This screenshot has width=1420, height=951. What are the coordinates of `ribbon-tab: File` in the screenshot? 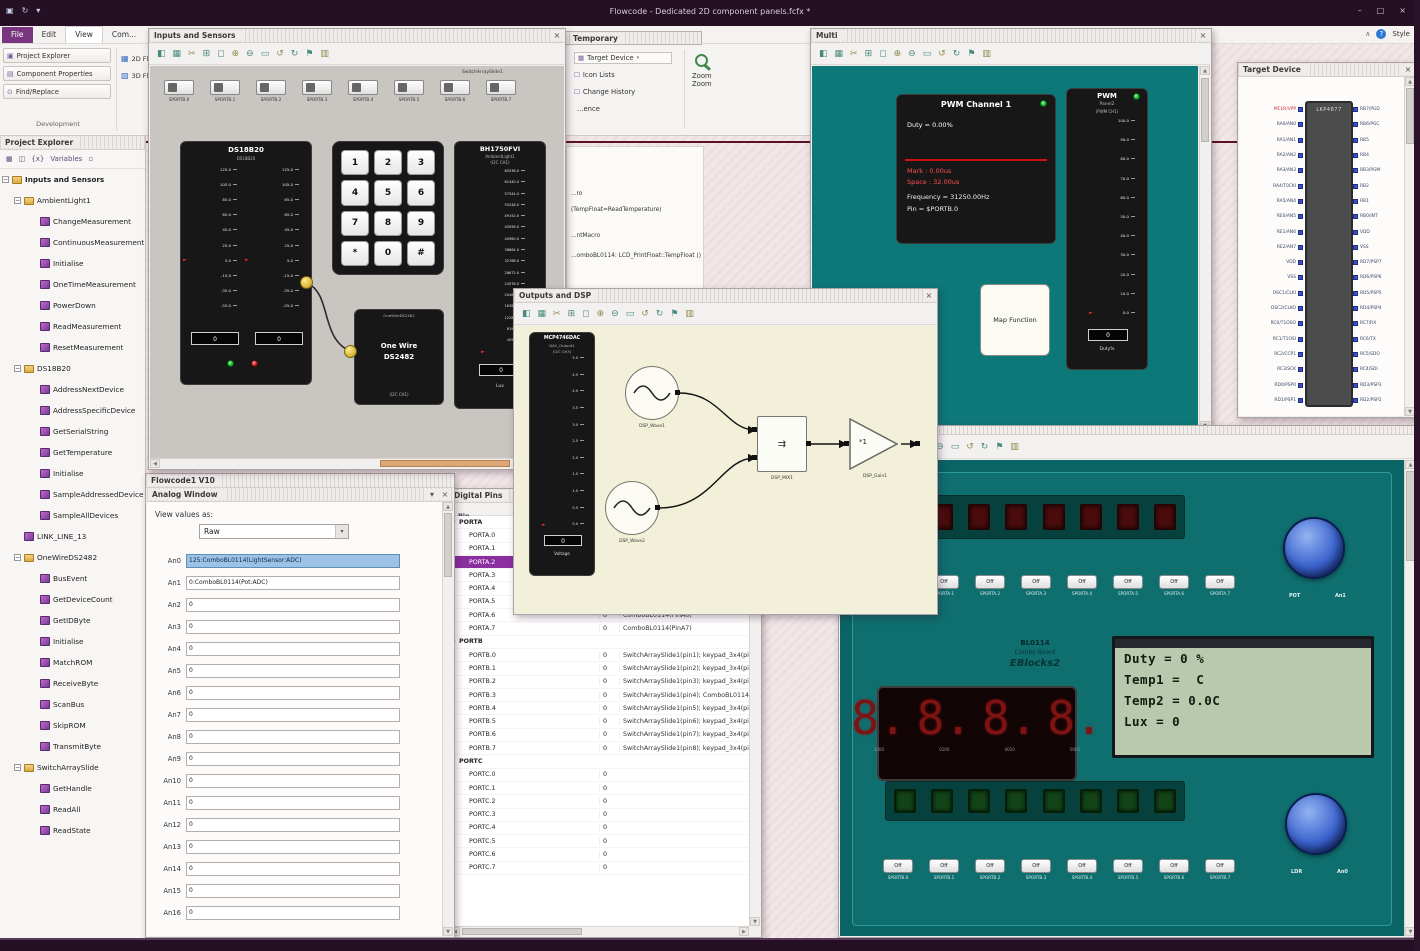 It's located at (17, 35).